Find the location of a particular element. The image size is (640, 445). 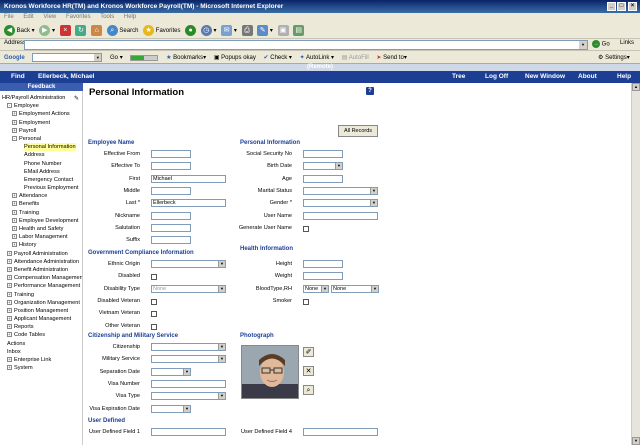

close-icon: × is located at coordinates (632, 6).